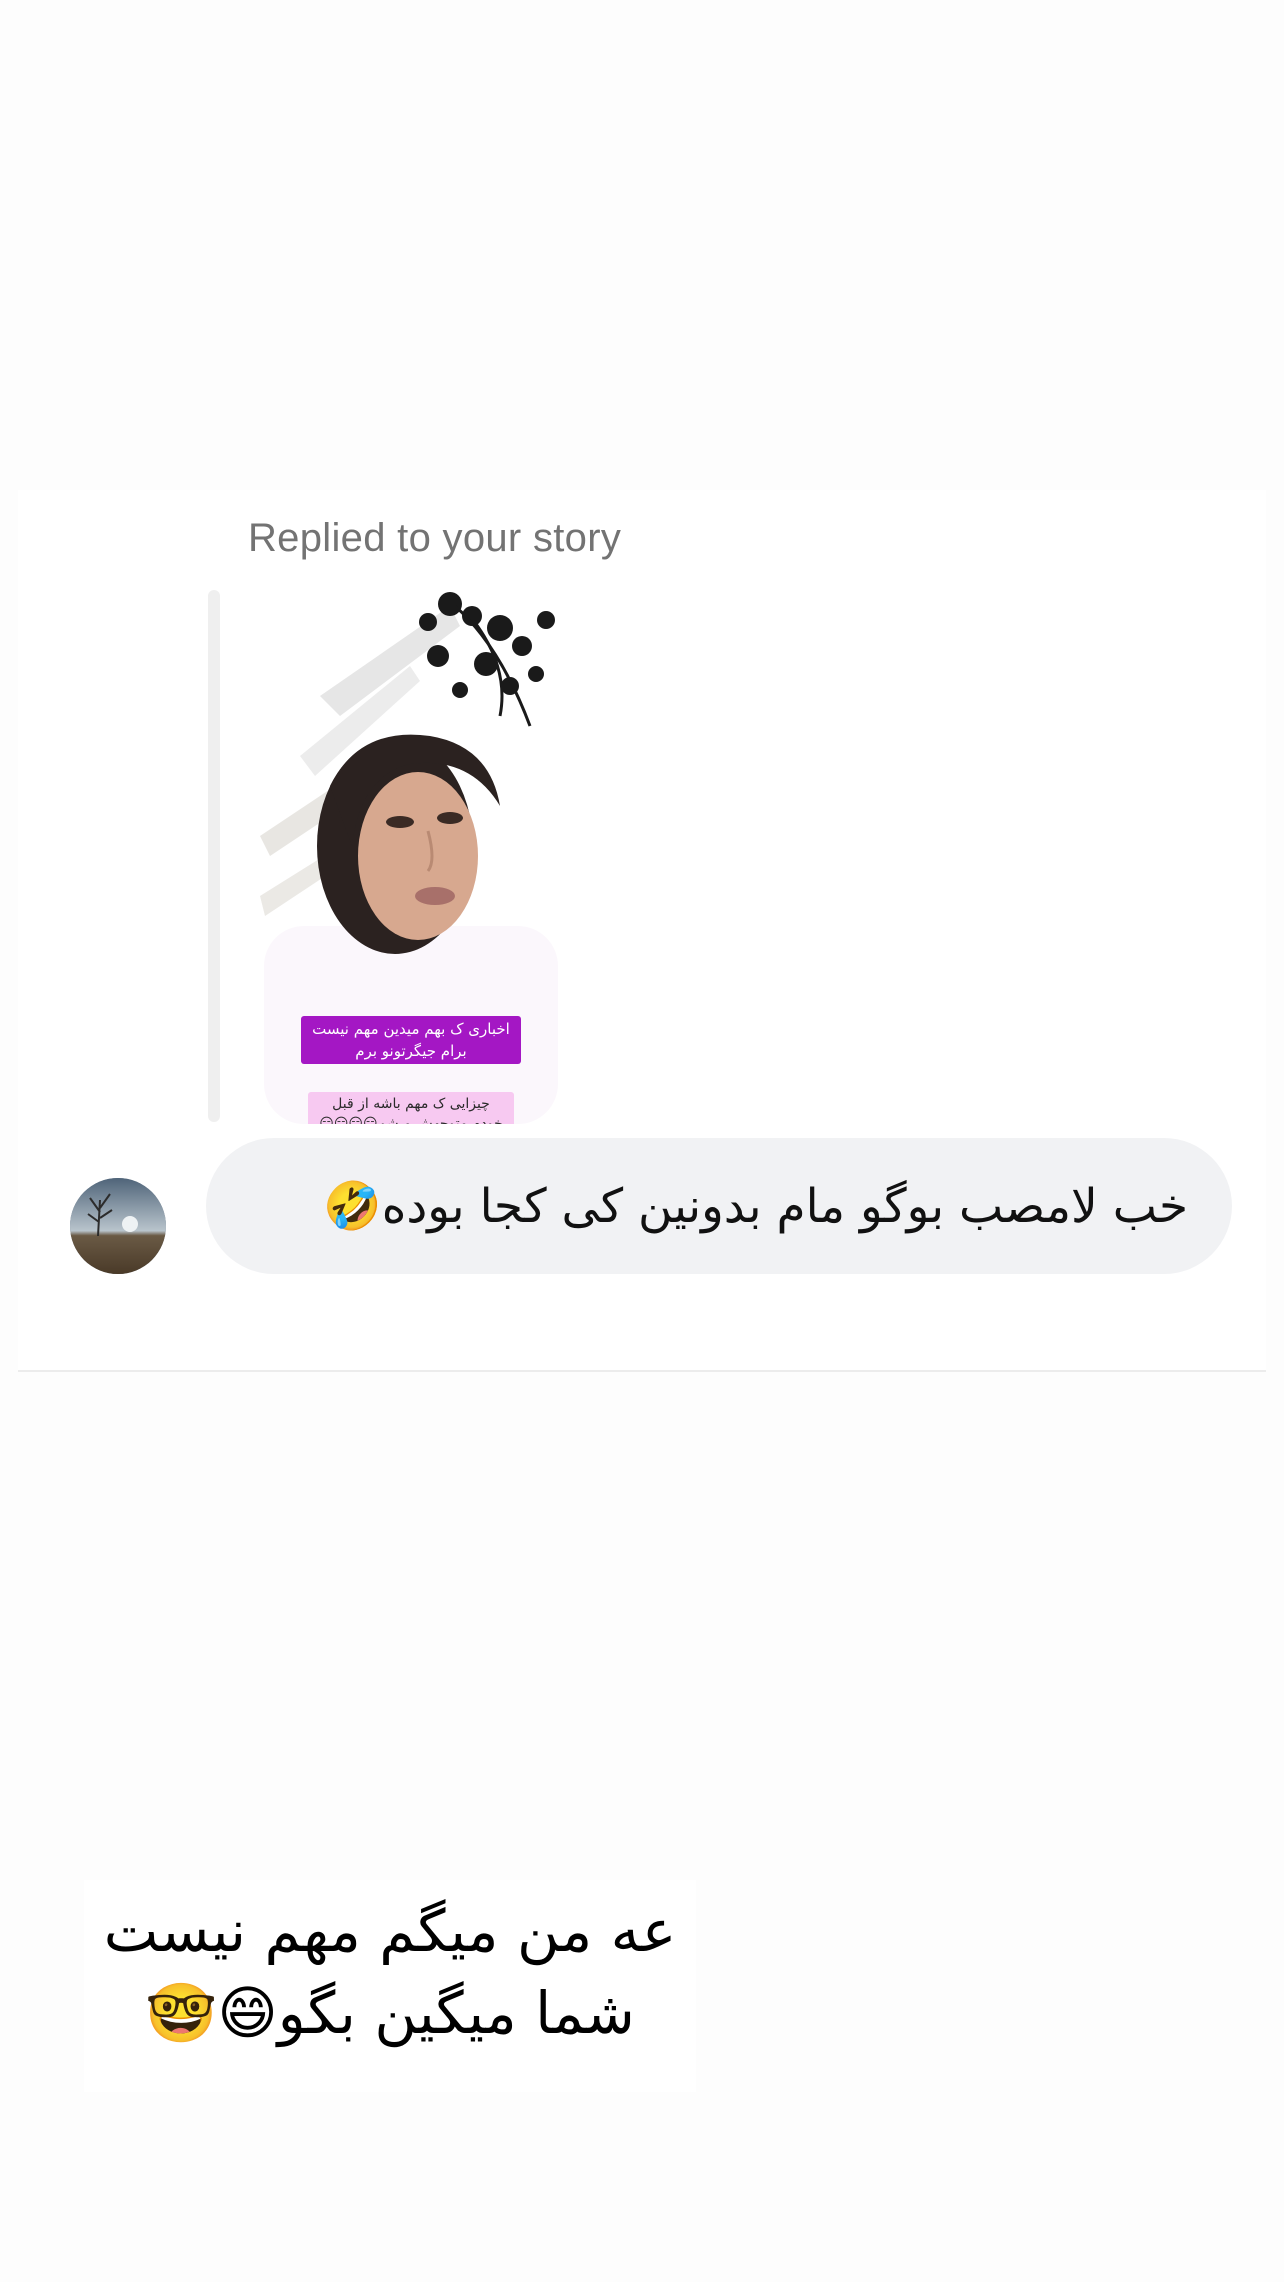  I want to click on overlay-text-line-1: عه من میگم مهم نیست, so click(390, 1931).